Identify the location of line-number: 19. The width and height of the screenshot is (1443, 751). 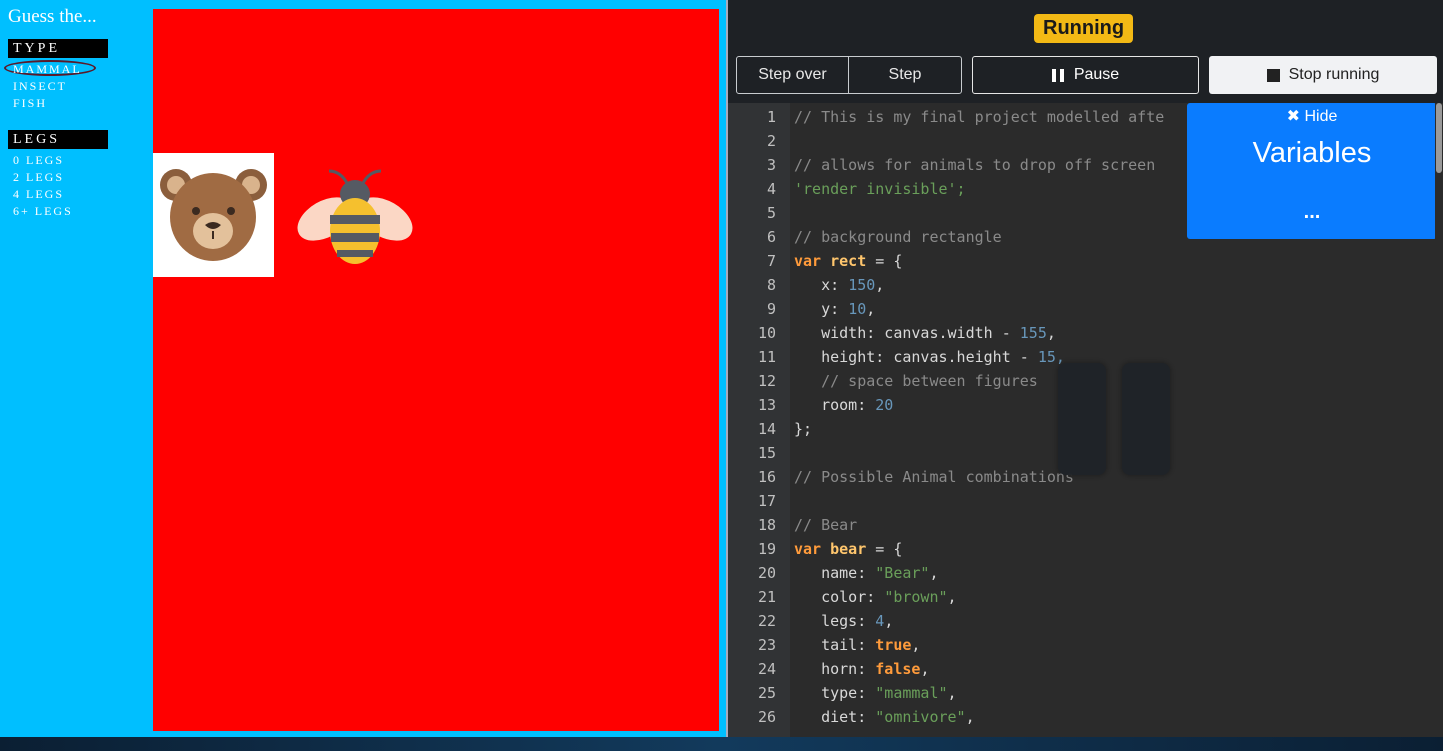
(766, 549).